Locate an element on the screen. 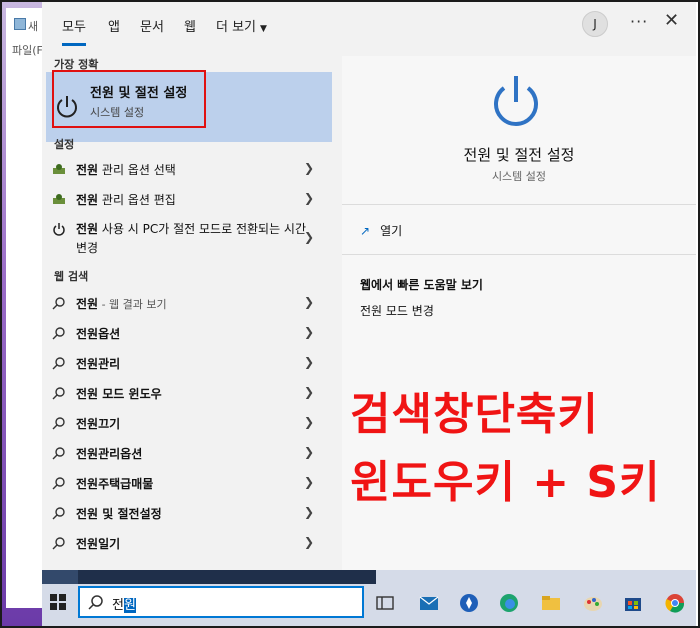 This screenshot has width=700, height=628. caption-line-2: 윈도우키 + S키 is located at coordinates (505, 482).